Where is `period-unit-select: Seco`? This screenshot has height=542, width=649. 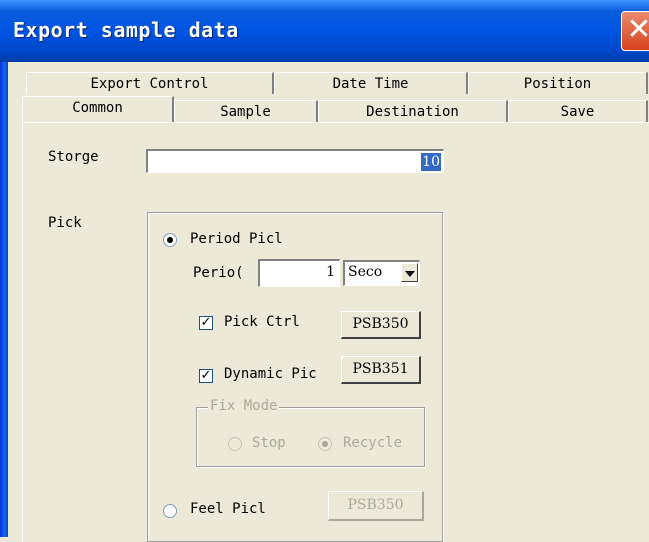
period-unit-select: Seco is located at coordinates (381, 273).